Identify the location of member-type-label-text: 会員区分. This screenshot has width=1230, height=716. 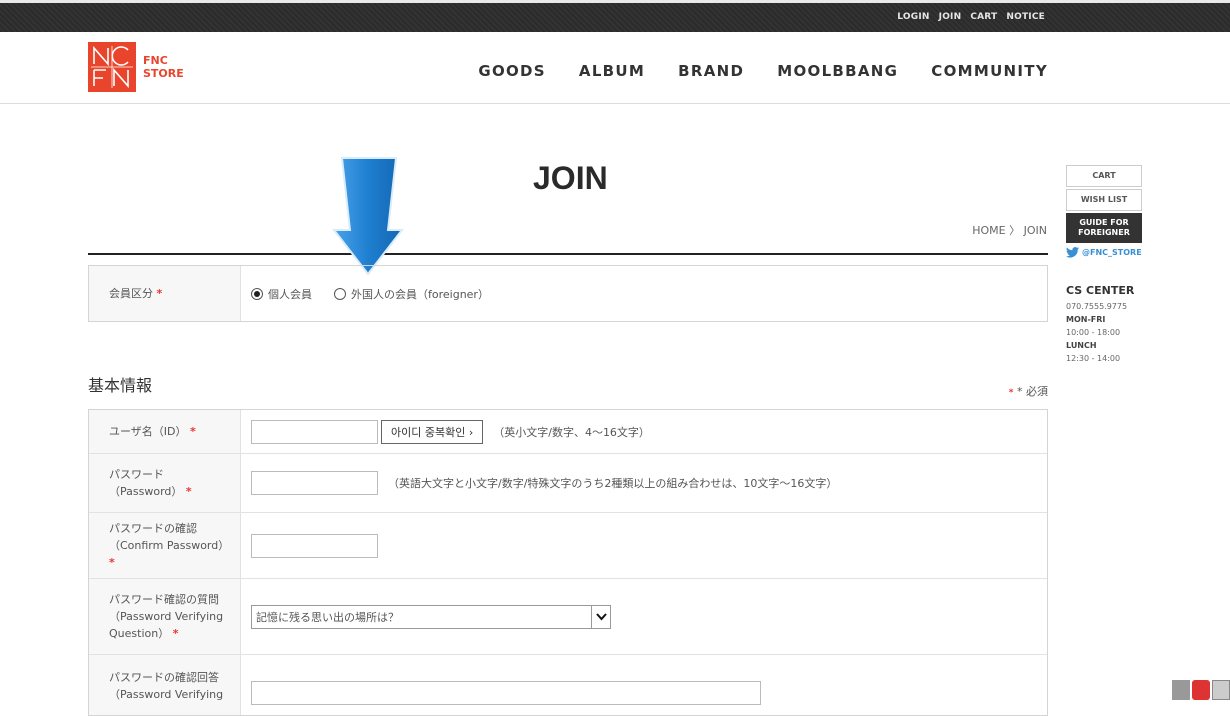
(131, 293).